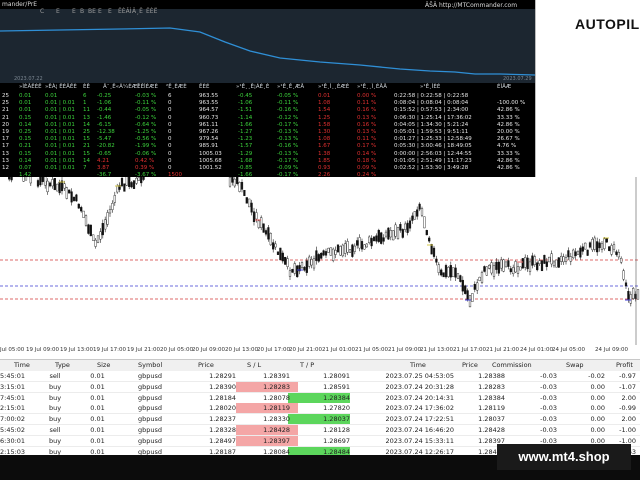 Image resolution: width=640 pixels, height=480 pixels. What do you see at coordinates (512, 365) in the screenshot?
I see `col-commission: Commission` at bounding box center [512, 365].